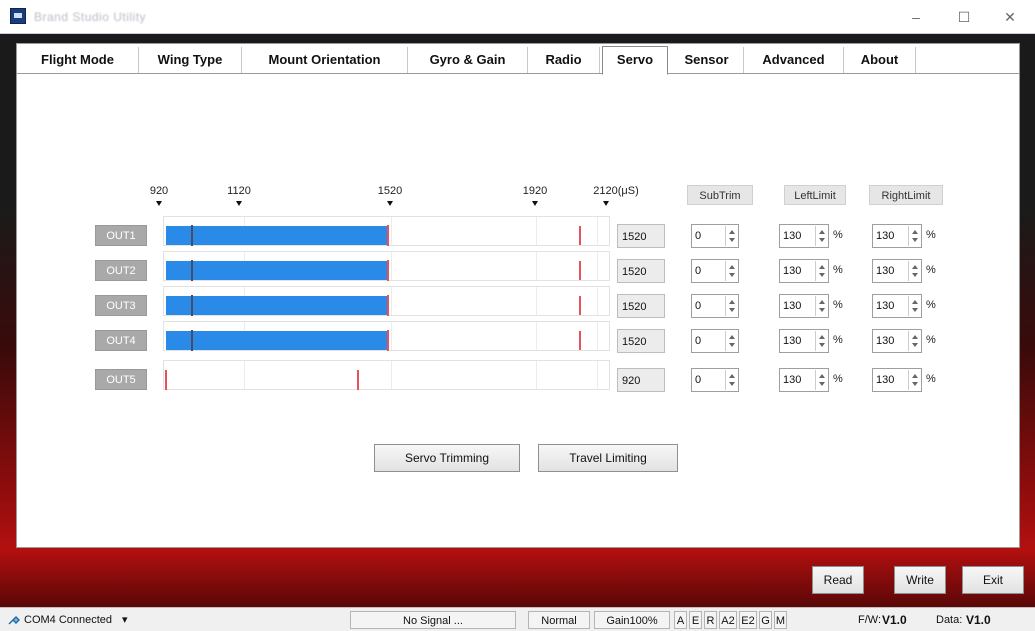 The height and width of the screenshot is (631, 1035). What do you see at coordinates (78, 60) in the screenshot?
I see `tab-flight-mode: Flight Mode` at bounding box center [78, 60].